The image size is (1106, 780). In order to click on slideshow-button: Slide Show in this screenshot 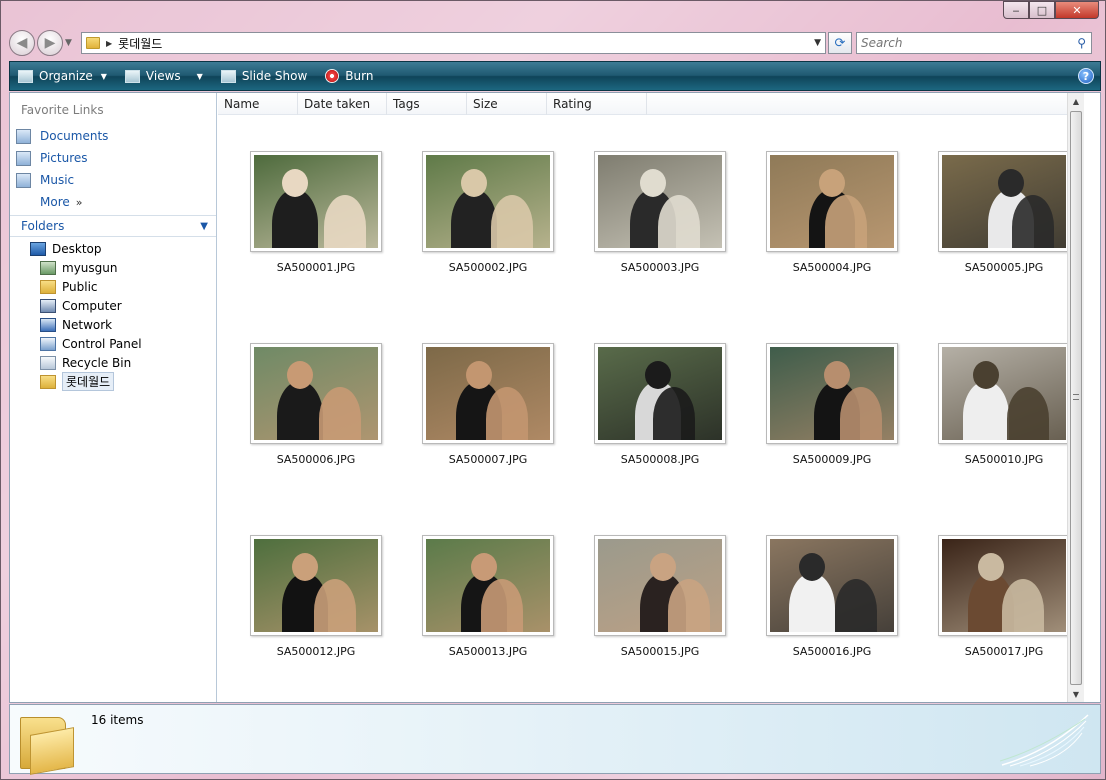, I will do `click(263, 76)`.